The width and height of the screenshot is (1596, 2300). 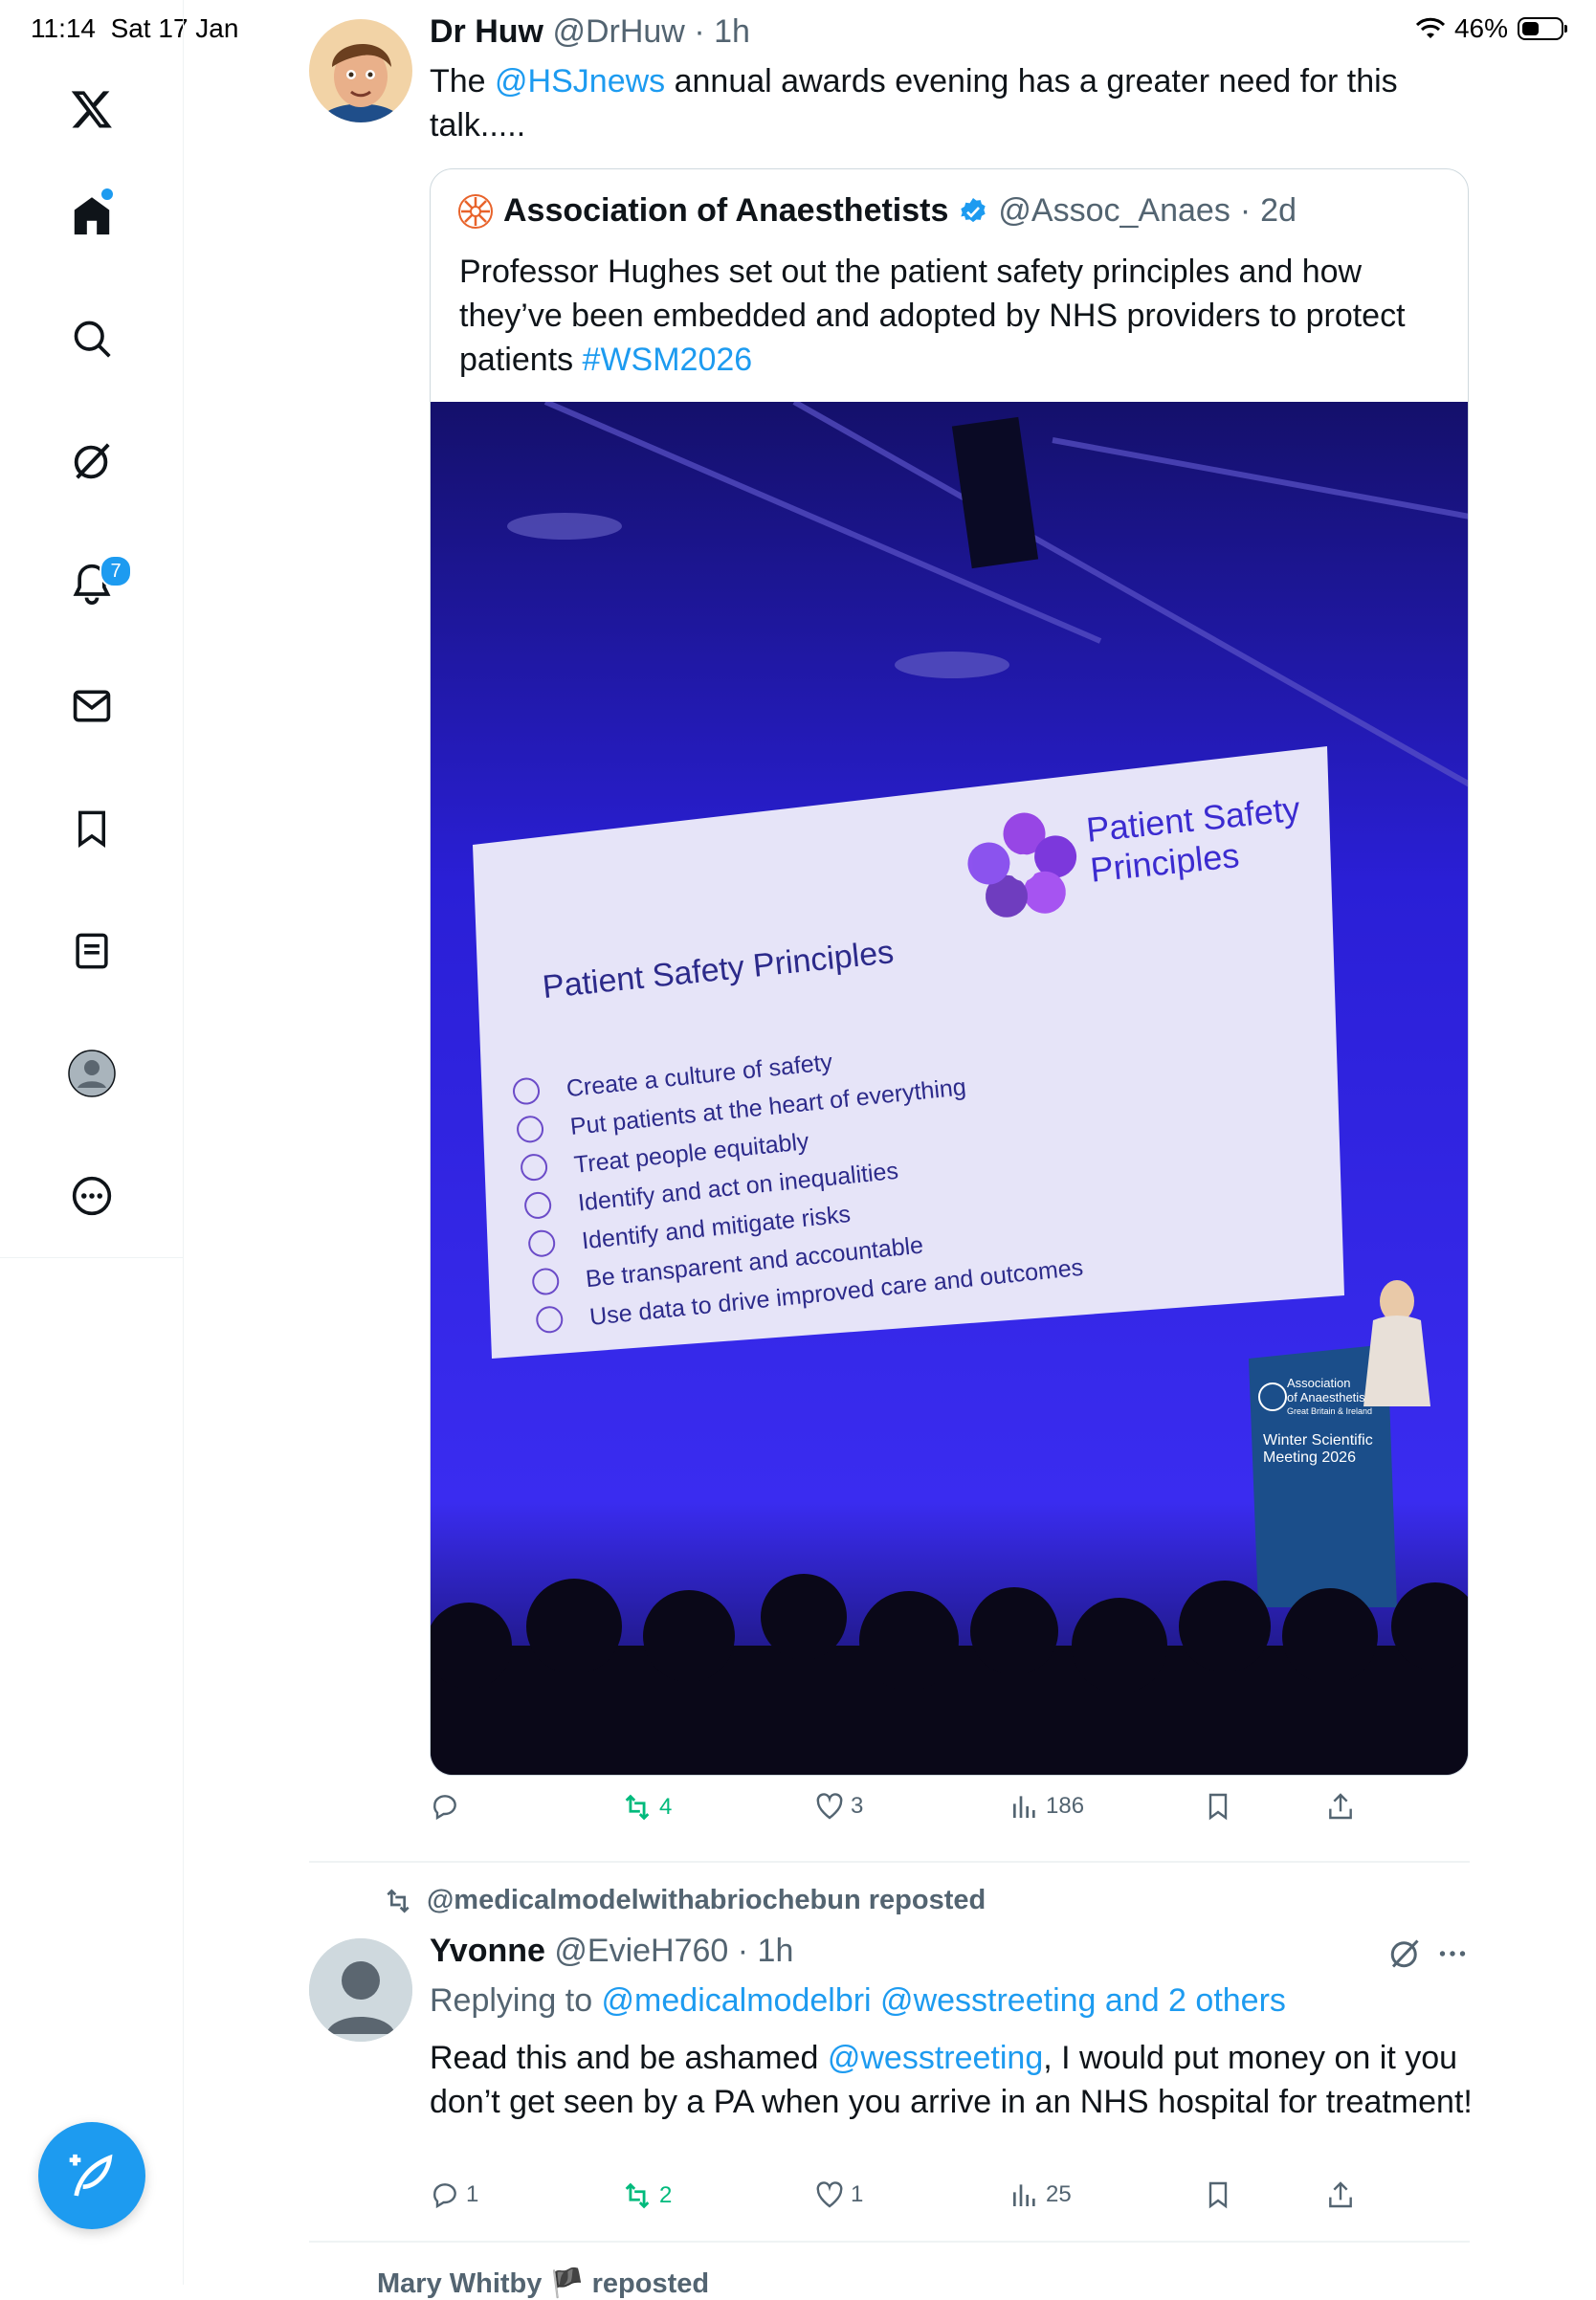 I want to click on messages-icon, so click(x=92, y=706).